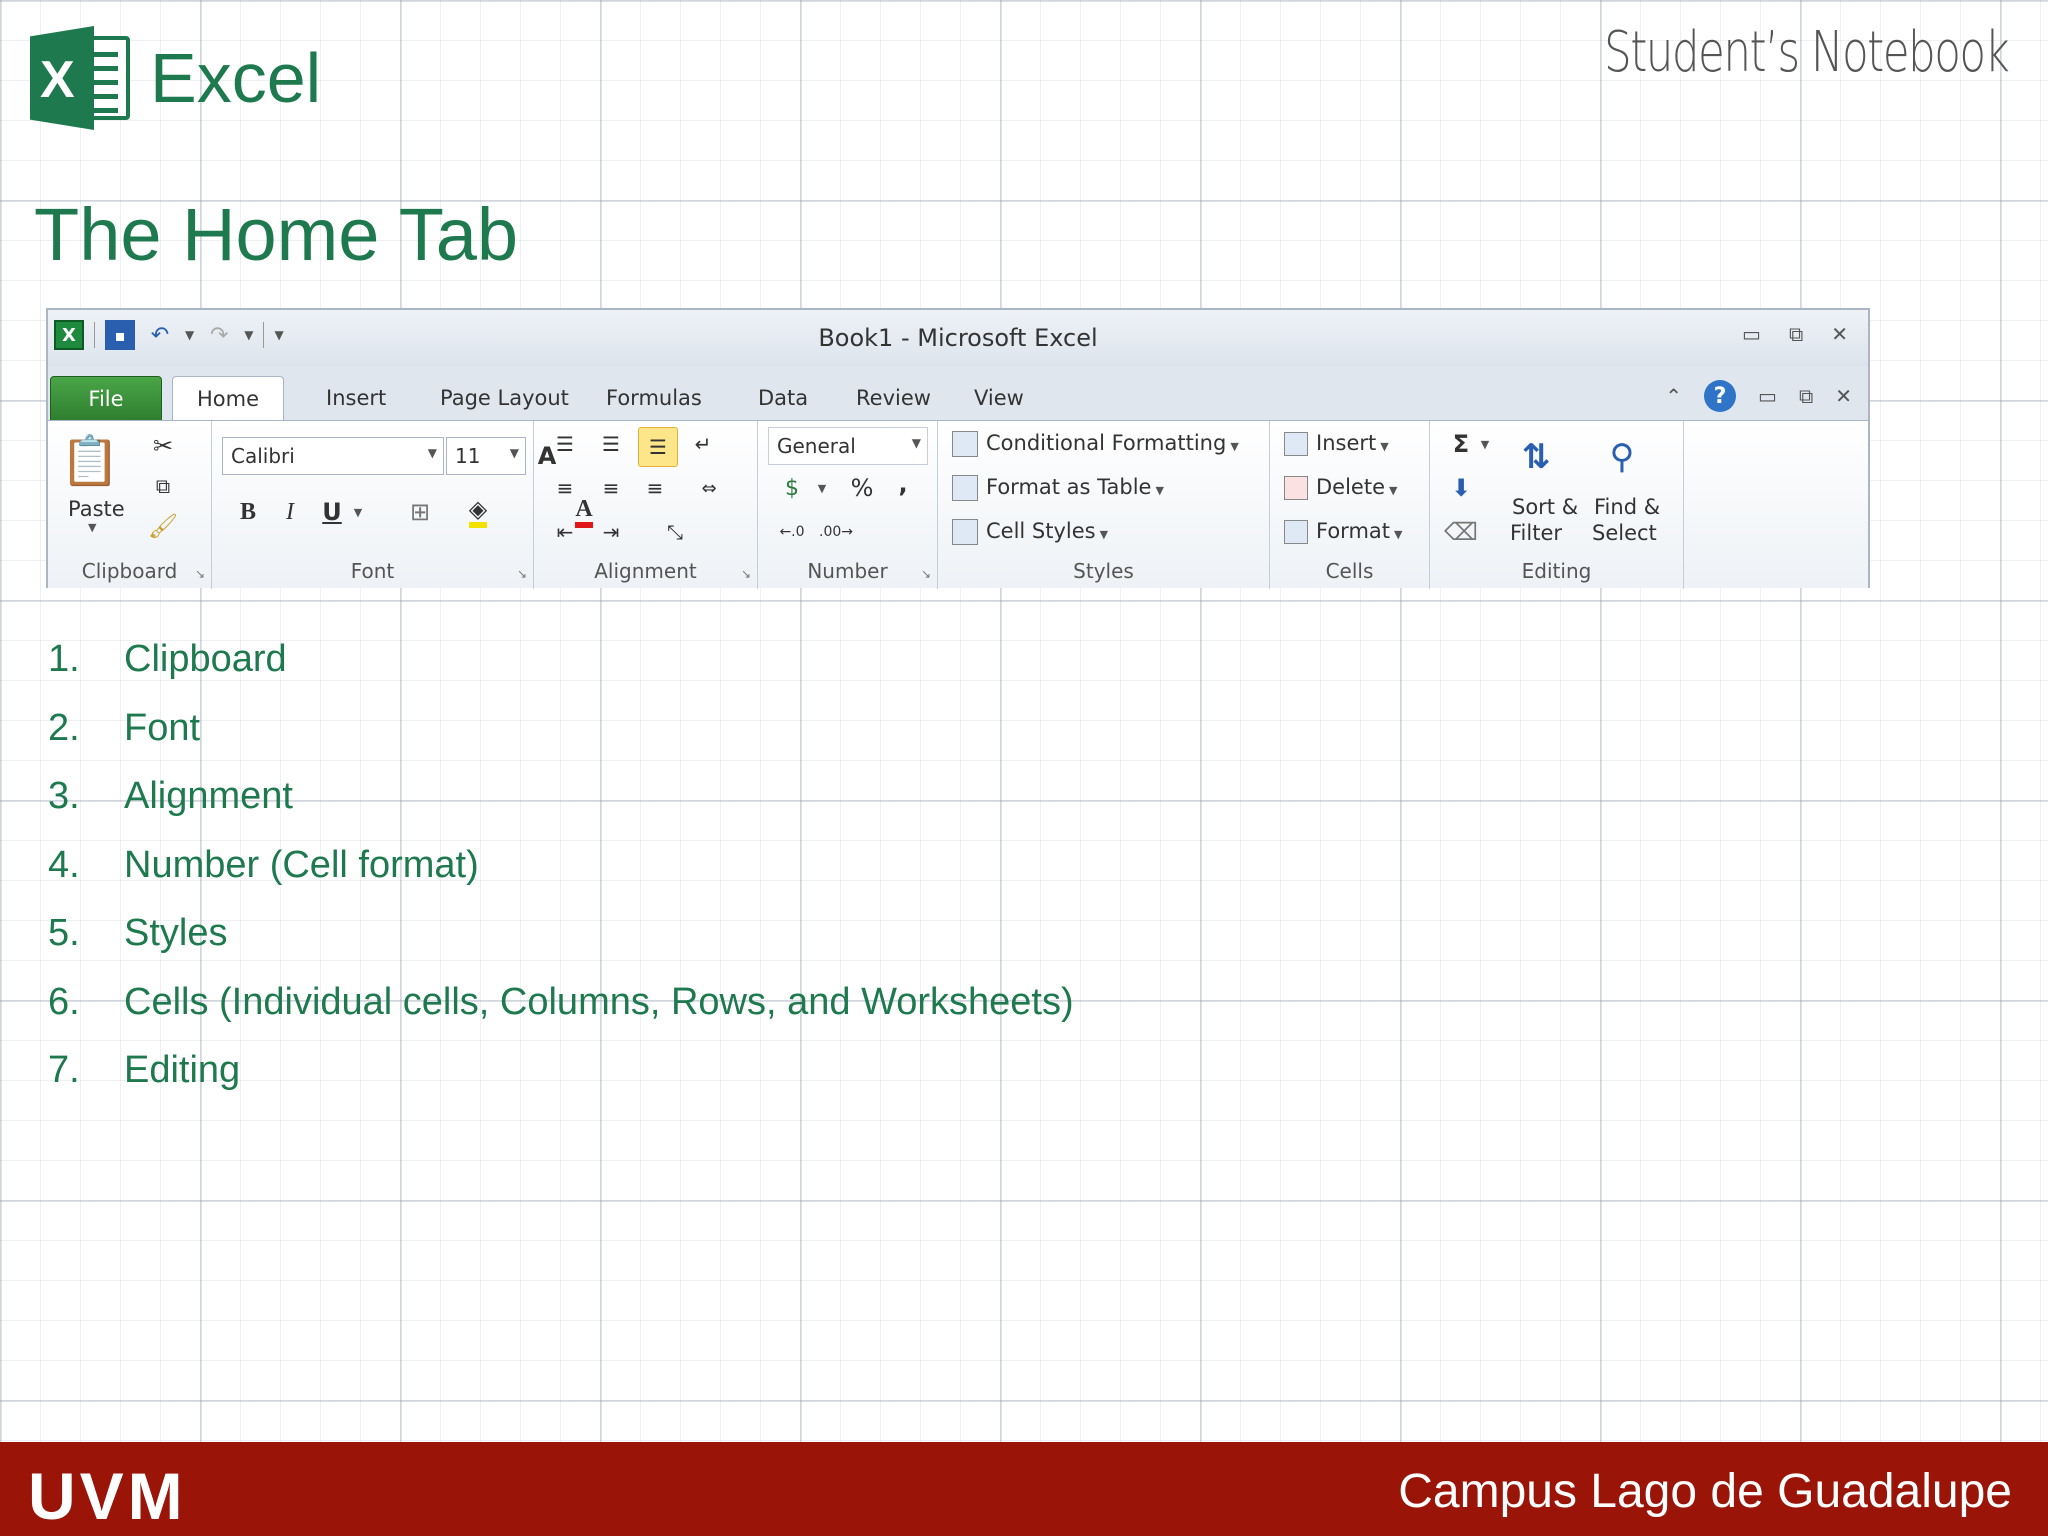 Image resolution: width=2048 pixels, height=1536 pixels. Describe the element at coordinates (675, 532) in the screenshot. I see `orientation-icon: ⤡` at that location.